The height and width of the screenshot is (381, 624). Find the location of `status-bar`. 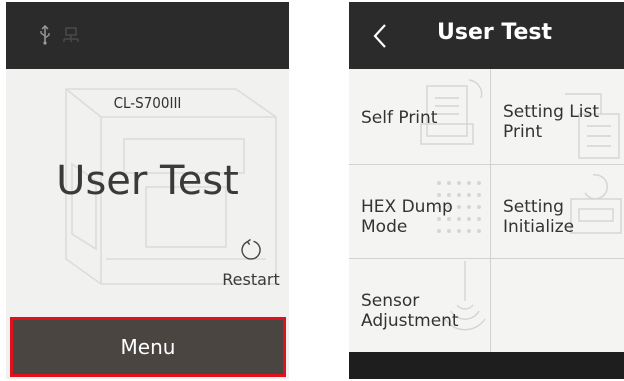

status-bar is located at coordinates (147, 35).